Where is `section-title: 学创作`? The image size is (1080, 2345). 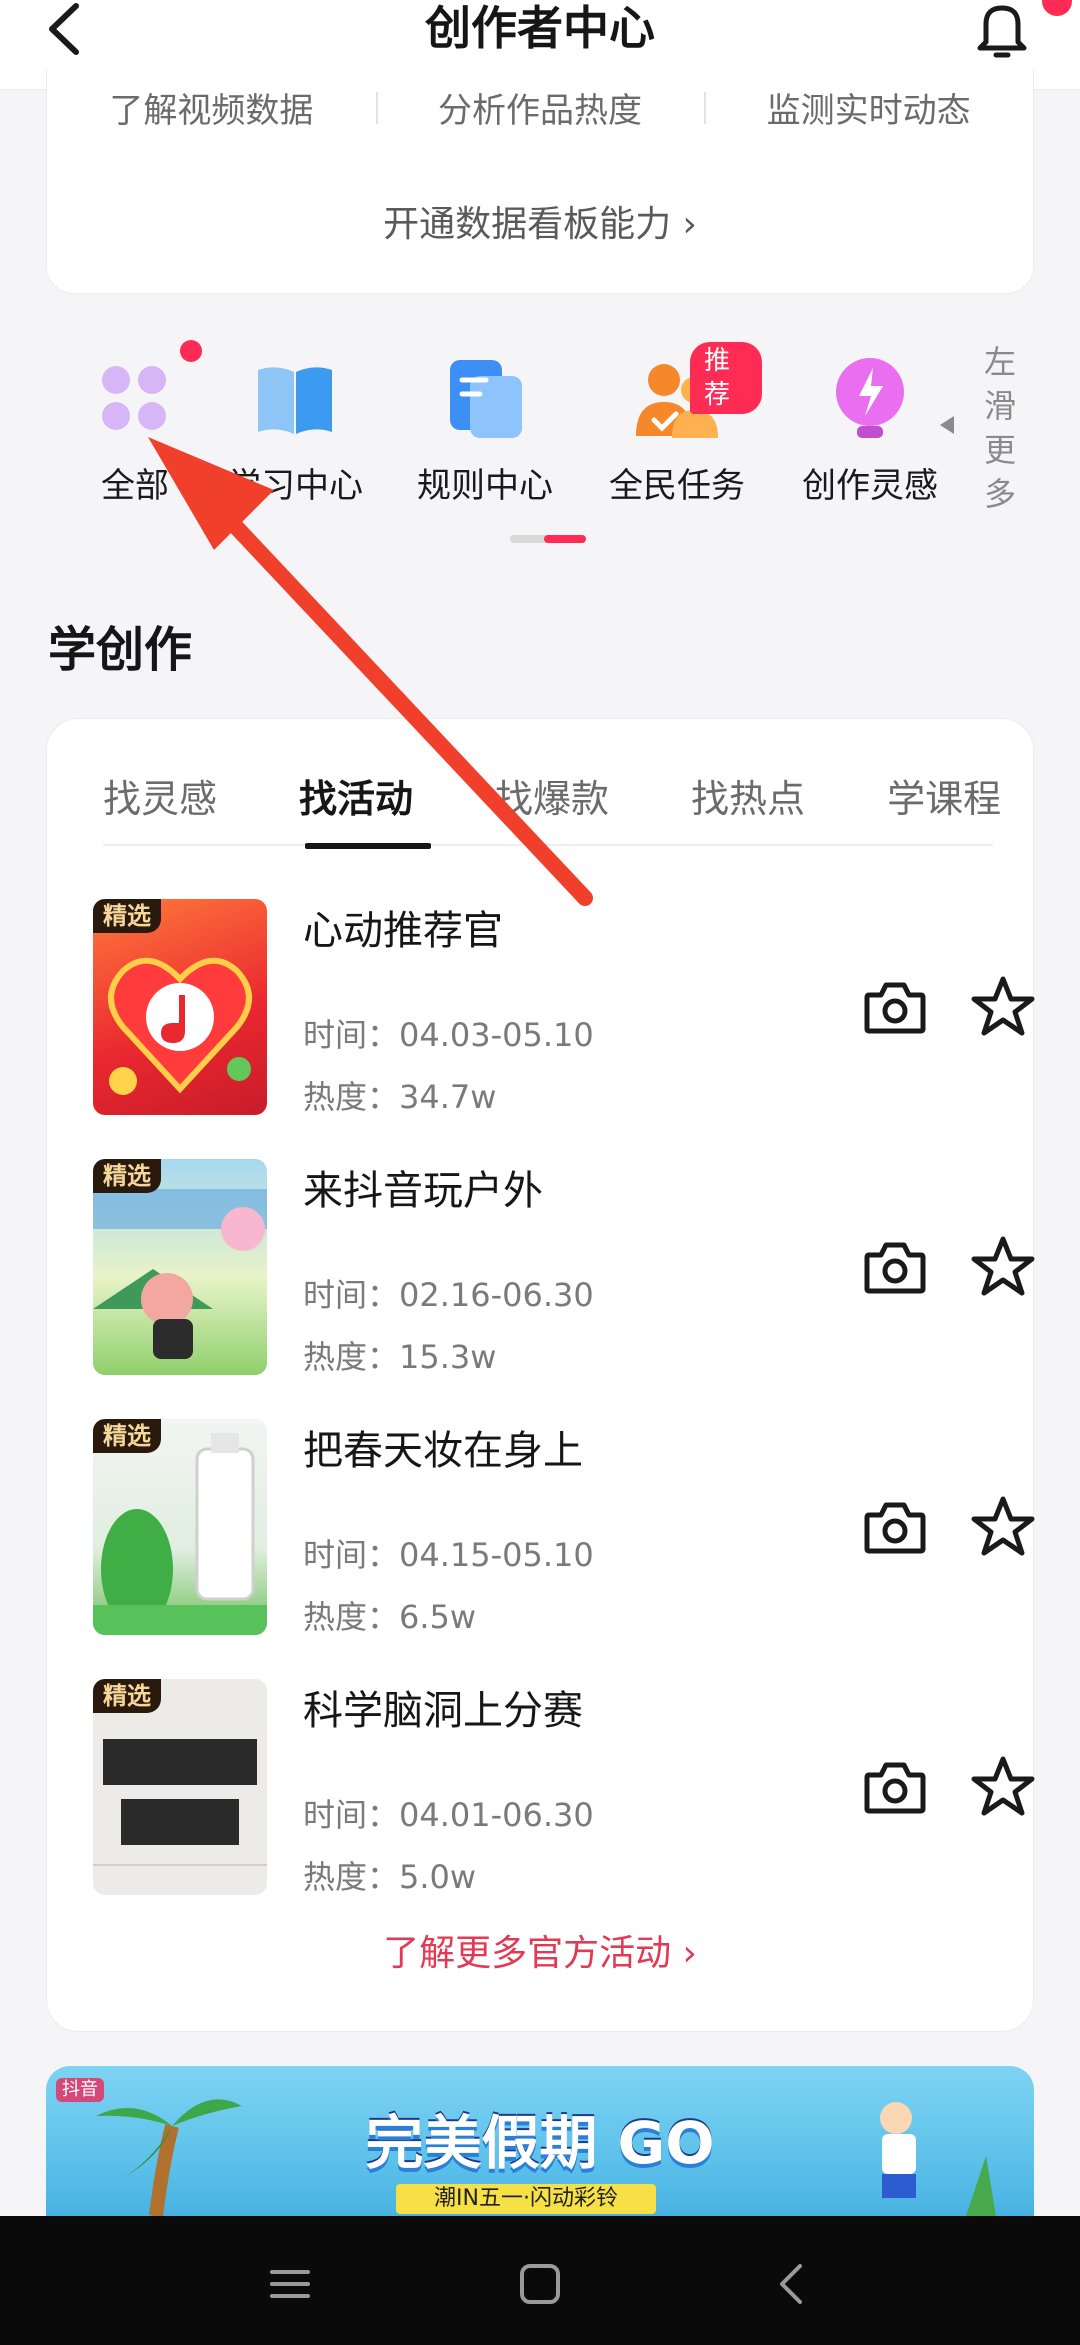
section-title: 学创作 is located at coordinates (120, 650).